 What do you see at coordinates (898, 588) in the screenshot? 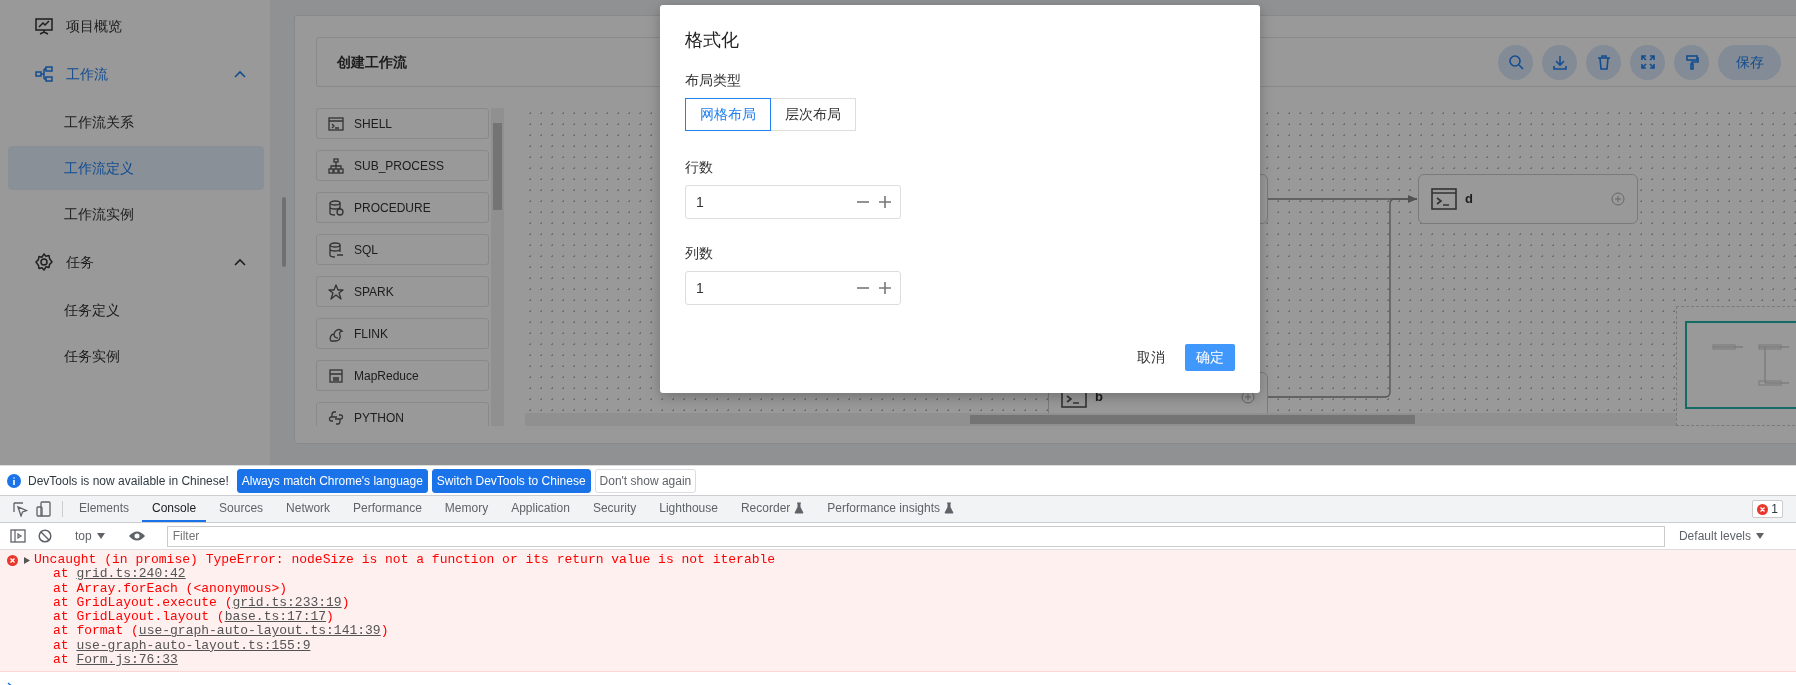
I see `stack-frame: at Array.forEach (<anonymous>)` at bounding box center [898, 588].